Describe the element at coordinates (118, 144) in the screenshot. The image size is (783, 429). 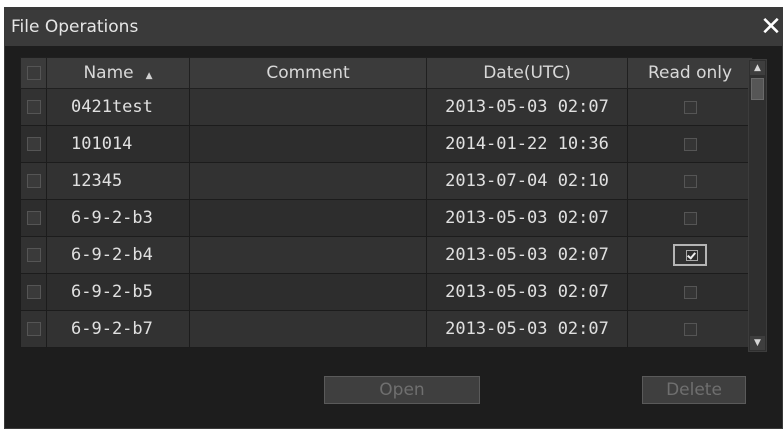
I see `row-name: 101014` at that location.